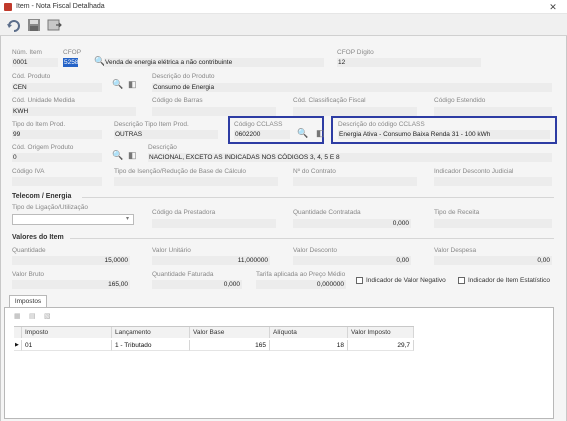 Image resolution: width=567 pixels, height=421 pixels. I want to click on cfop-label: CFOP, so click(72, 52).